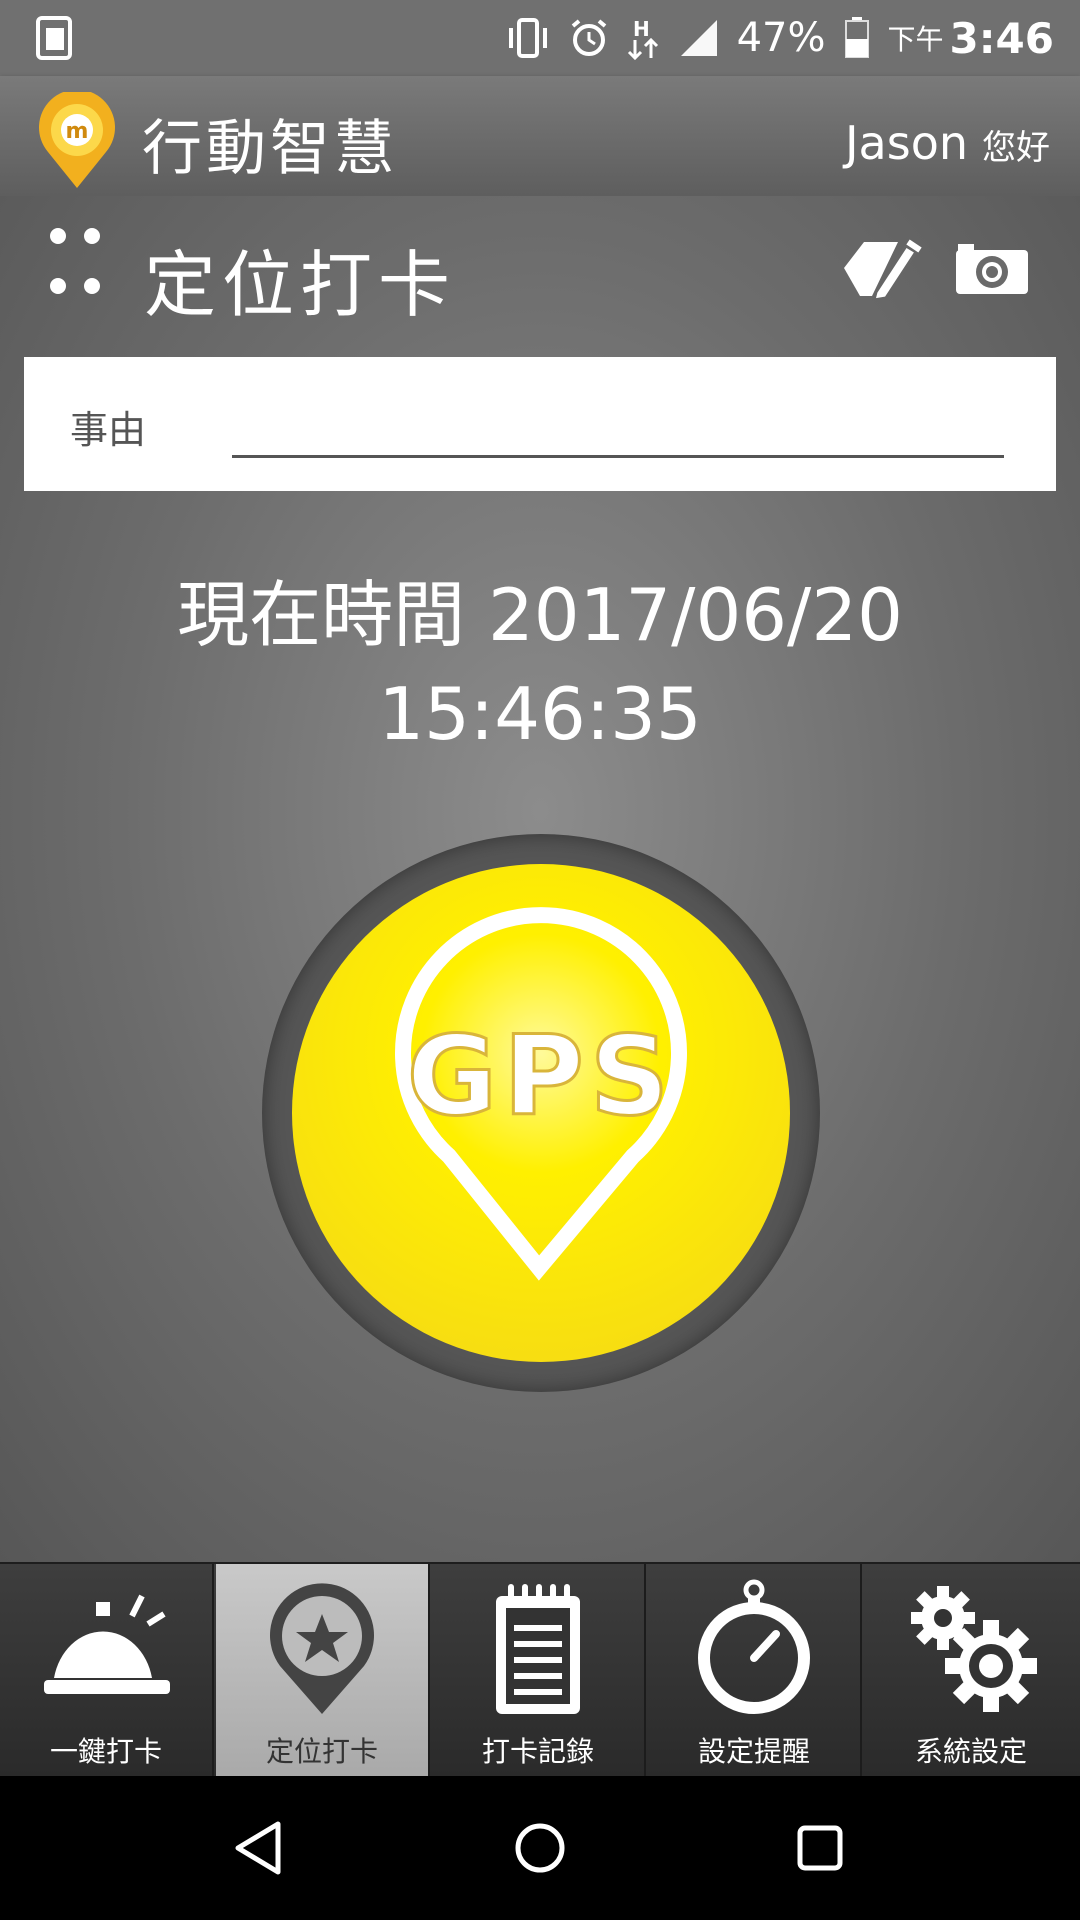 The width and height of the screenshot is (1080, 1920). Describe the element at coordinates (1001, 38) in the screenshot. I see `status-clock: 3:46` at that location.